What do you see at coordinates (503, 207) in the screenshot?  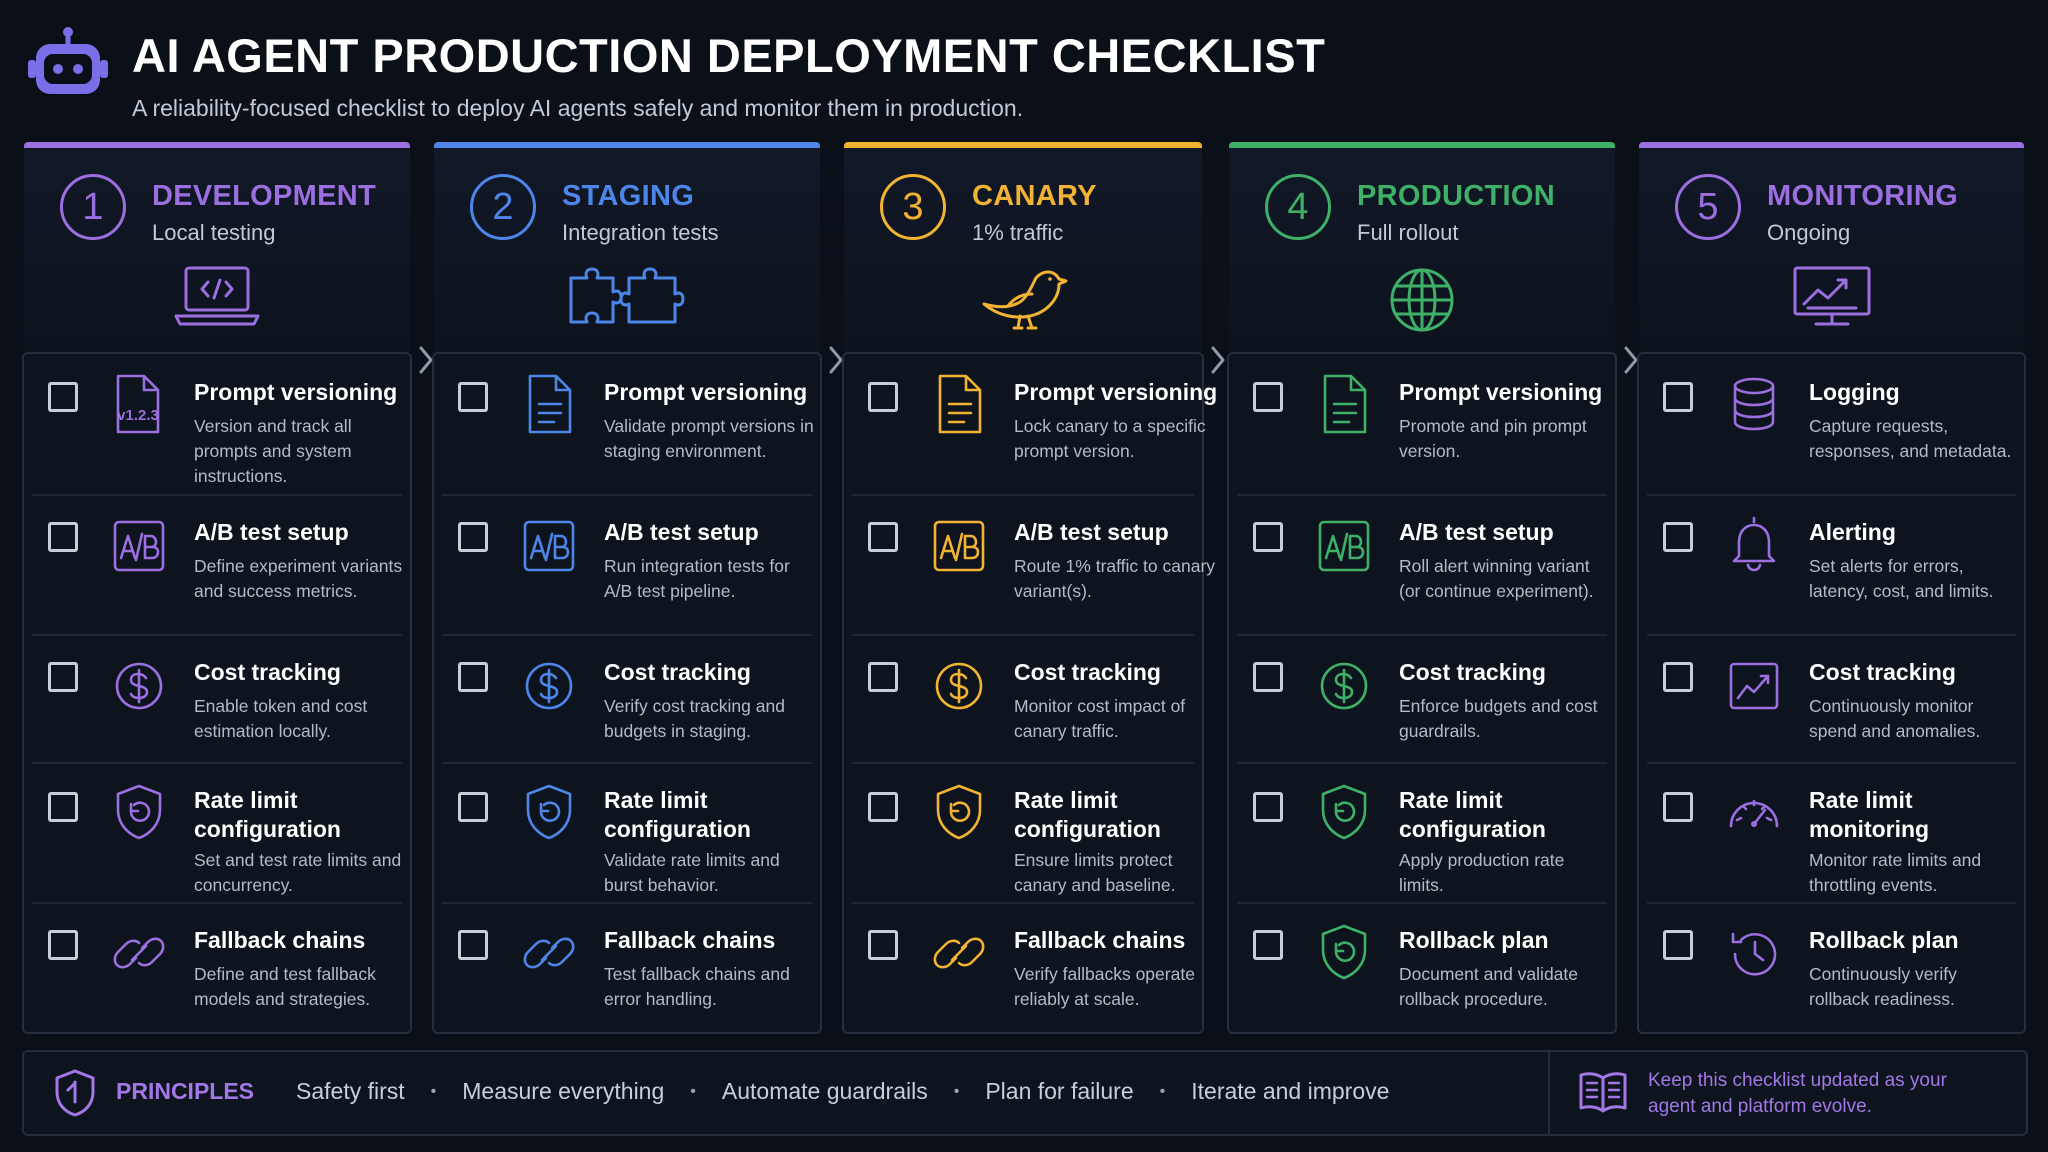 I see `stage-number: 2` at bounding box center [503, 207].